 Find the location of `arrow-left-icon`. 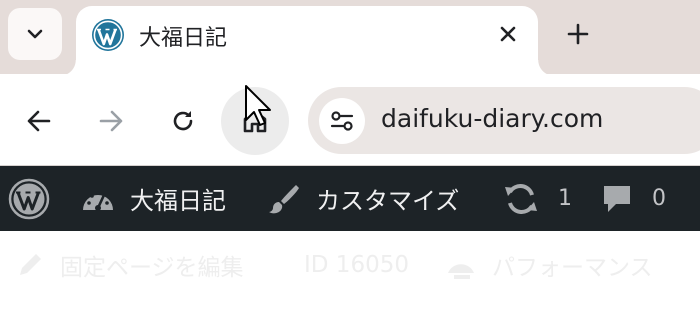

arrow-left-icon is located at coordinates (39, 121).